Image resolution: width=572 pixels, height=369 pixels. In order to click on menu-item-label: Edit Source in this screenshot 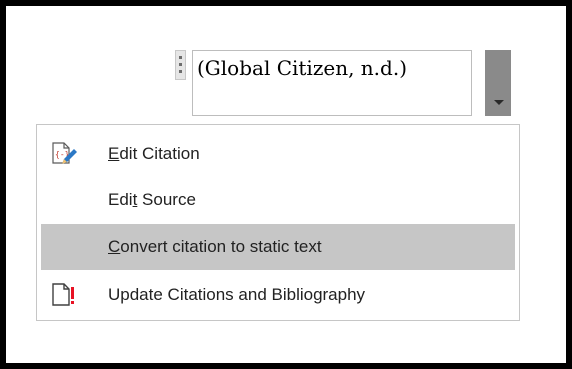, I will do `click(152, 199)`.